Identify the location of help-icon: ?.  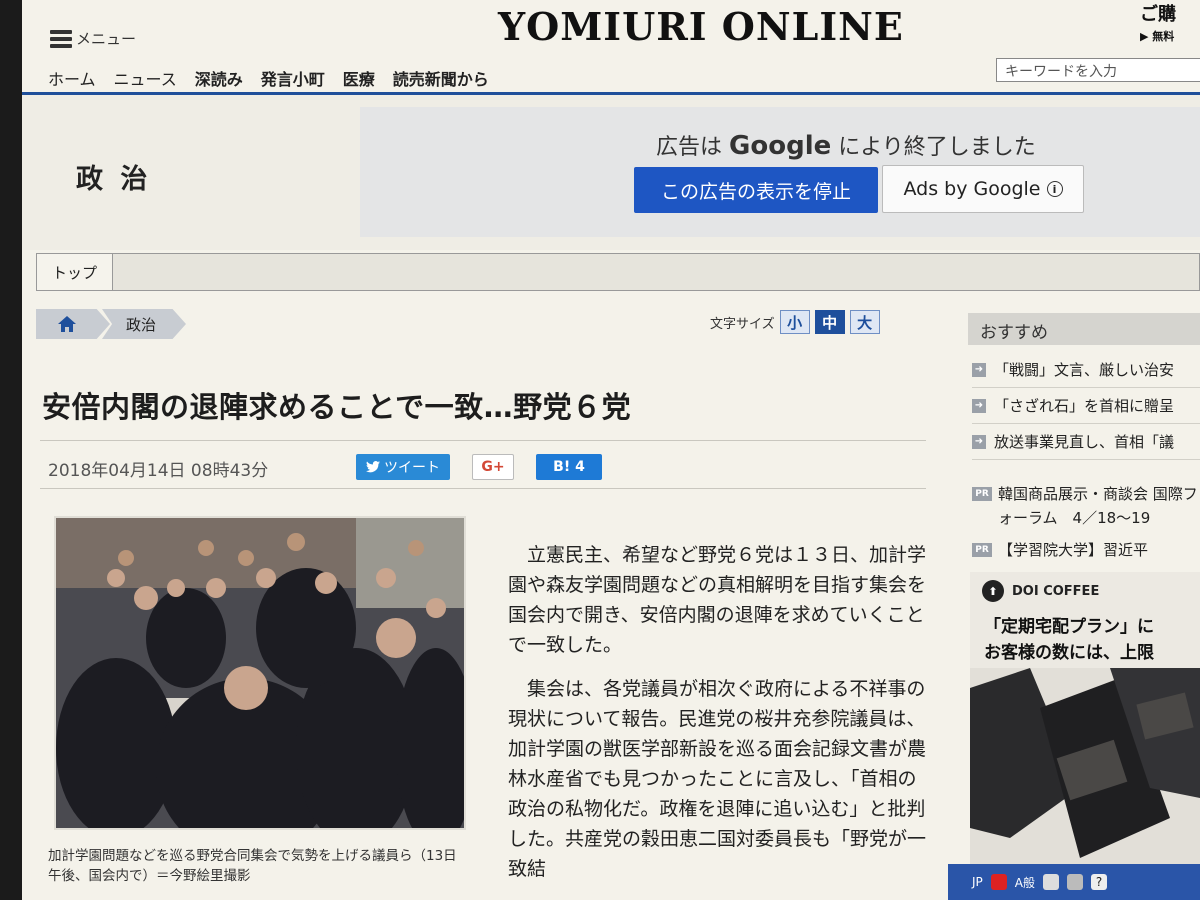
(1099, 882).